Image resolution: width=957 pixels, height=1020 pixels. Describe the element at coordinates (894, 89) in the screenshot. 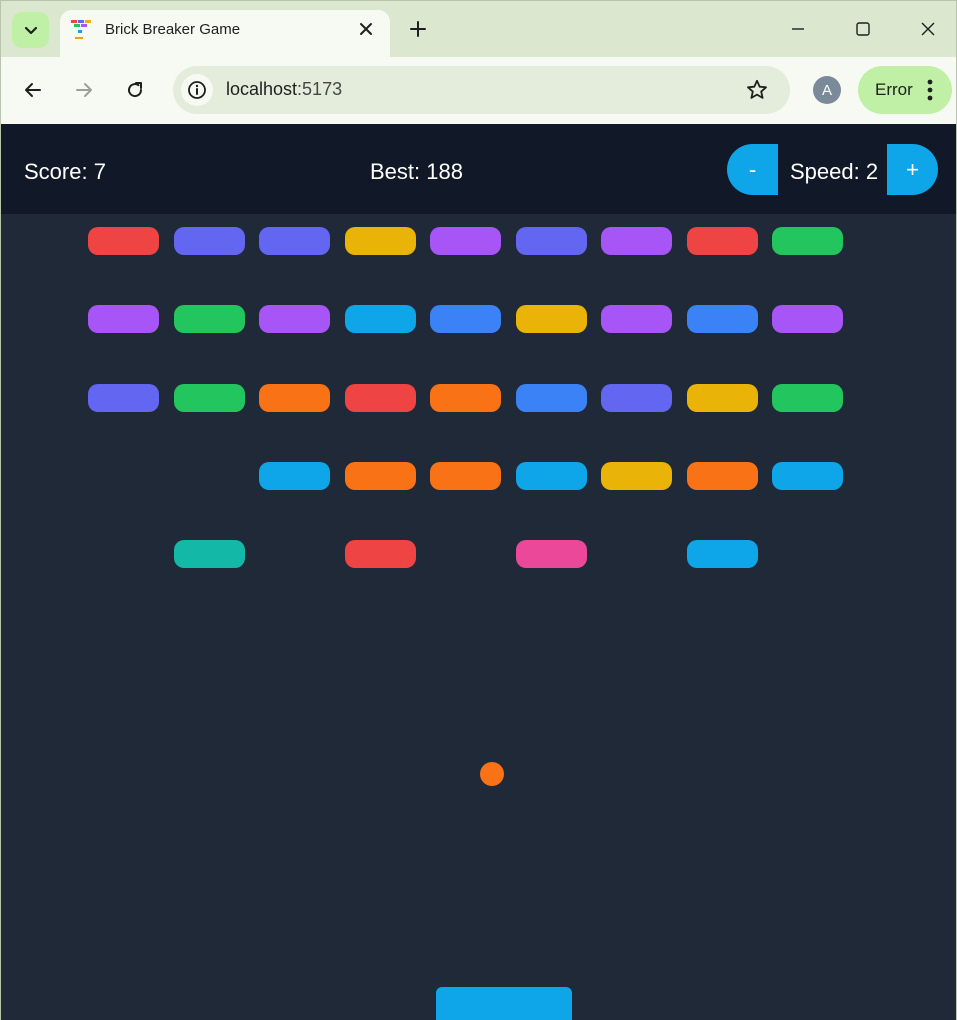

I see `error-label: Error` at that location.